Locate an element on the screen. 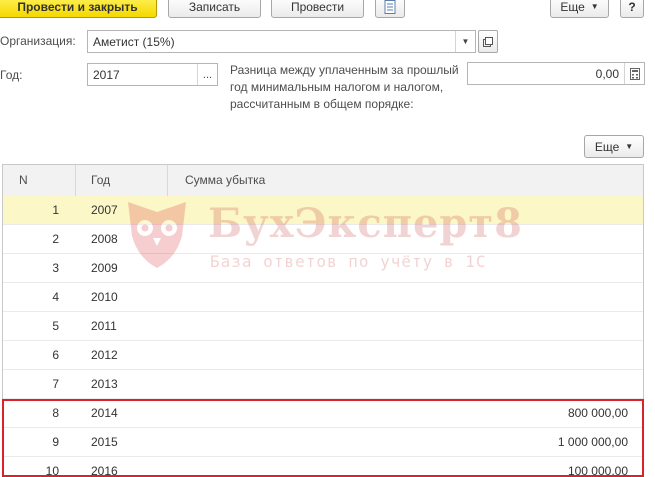 This screenshot has width=655, height=477. help-button: ? is located at coordinates (632, 9).